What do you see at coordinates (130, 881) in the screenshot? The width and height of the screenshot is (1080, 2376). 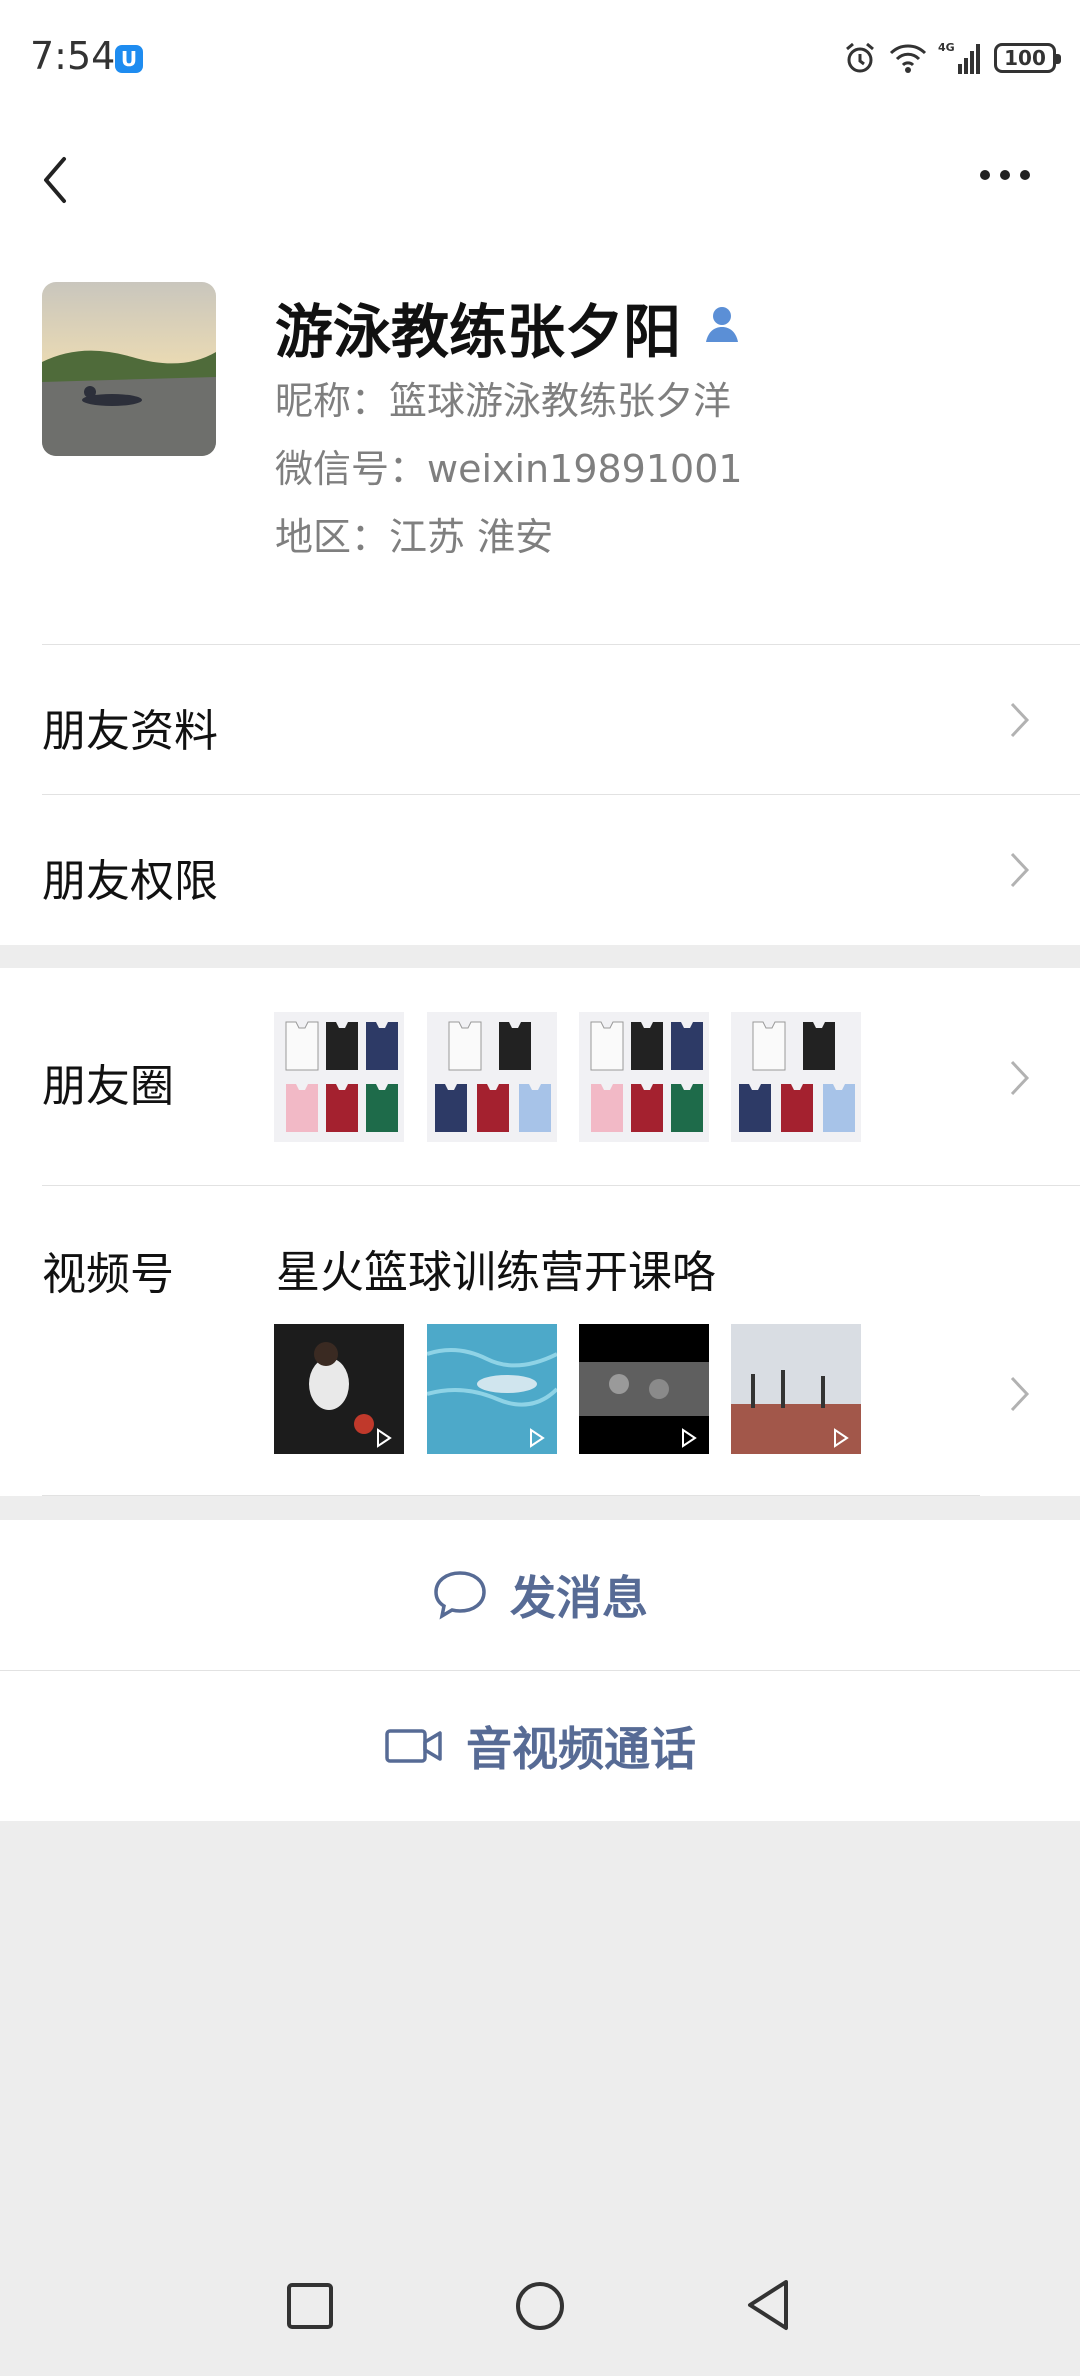 I see `friend-permissions-label: 朋友权限` at bounding box center [130, 881].